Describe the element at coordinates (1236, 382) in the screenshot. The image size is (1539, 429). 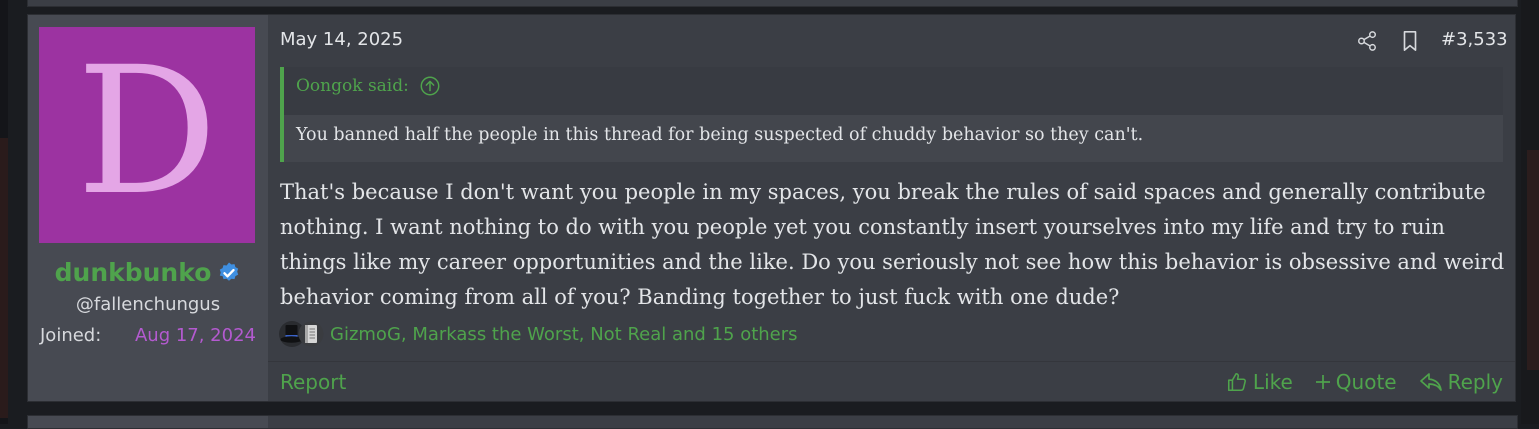
I see `thumbs-up-icon` at that location.